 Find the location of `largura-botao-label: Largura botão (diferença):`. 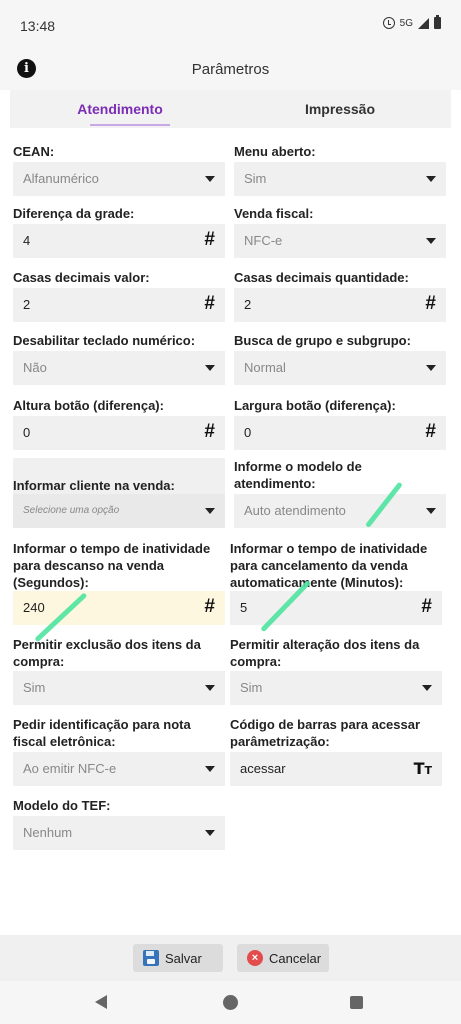

largura-botao-label: Largura botão (diferença): is located at coordinates (315, 405).